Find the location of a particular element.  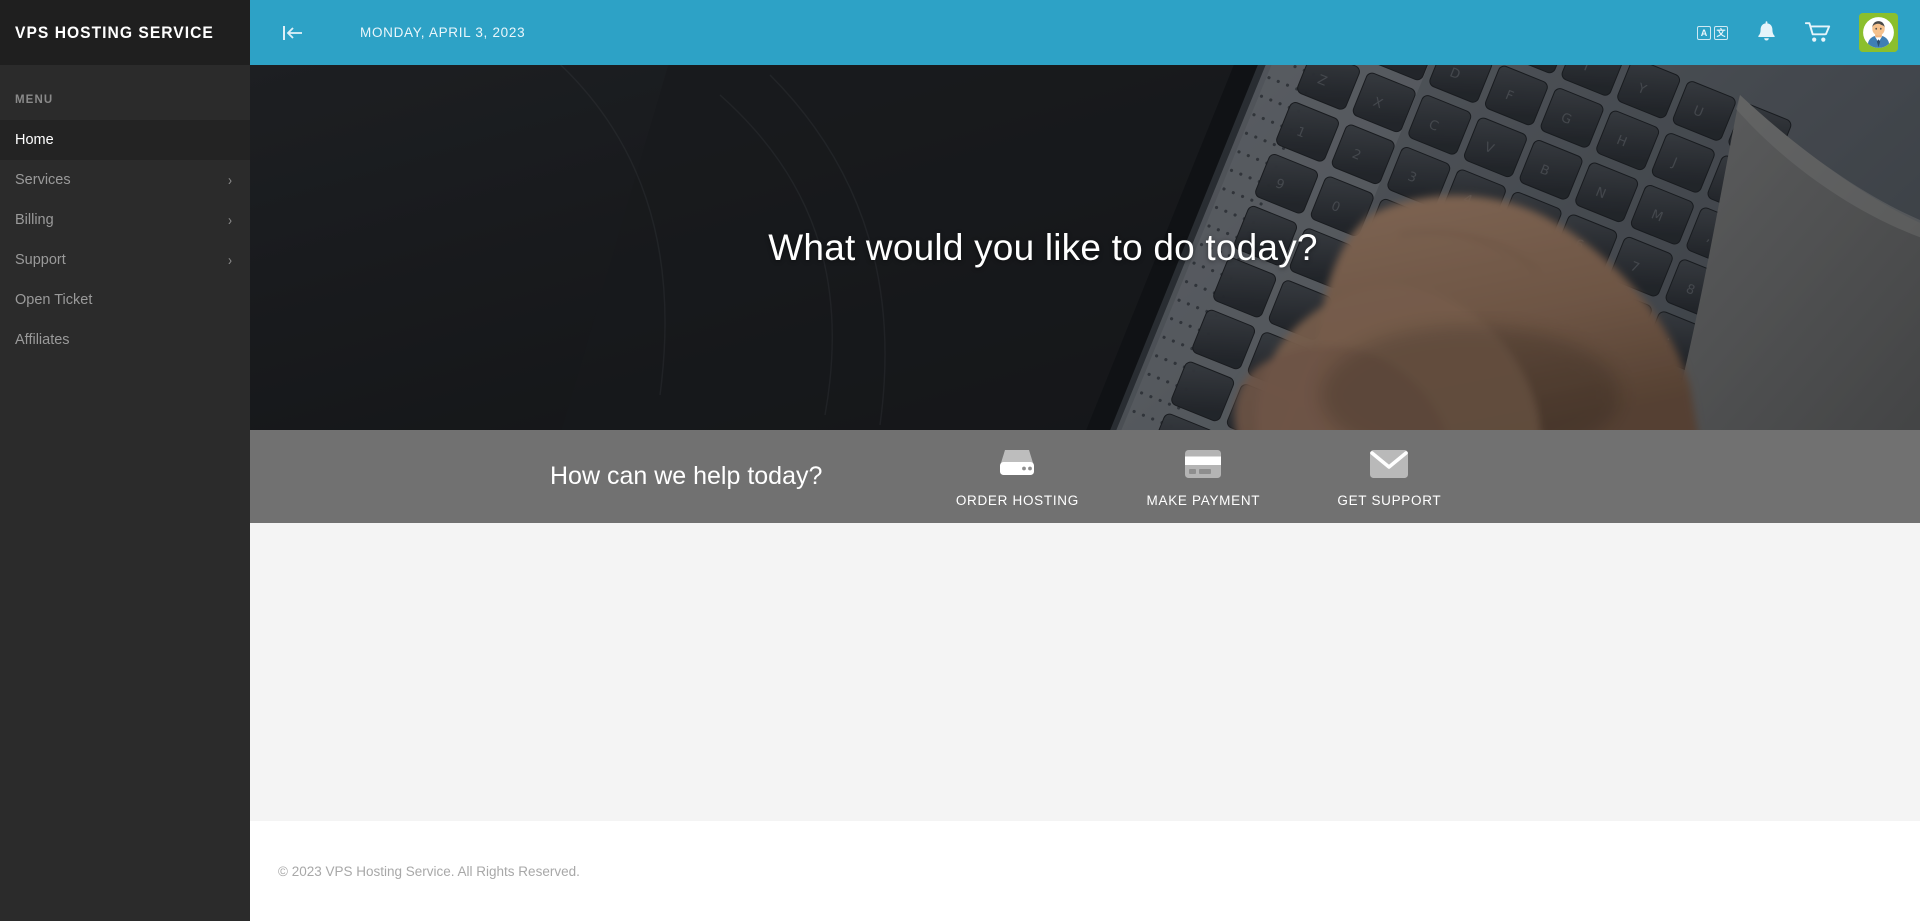

sidebar-item-label: Services is located at coordinates (43, 180).